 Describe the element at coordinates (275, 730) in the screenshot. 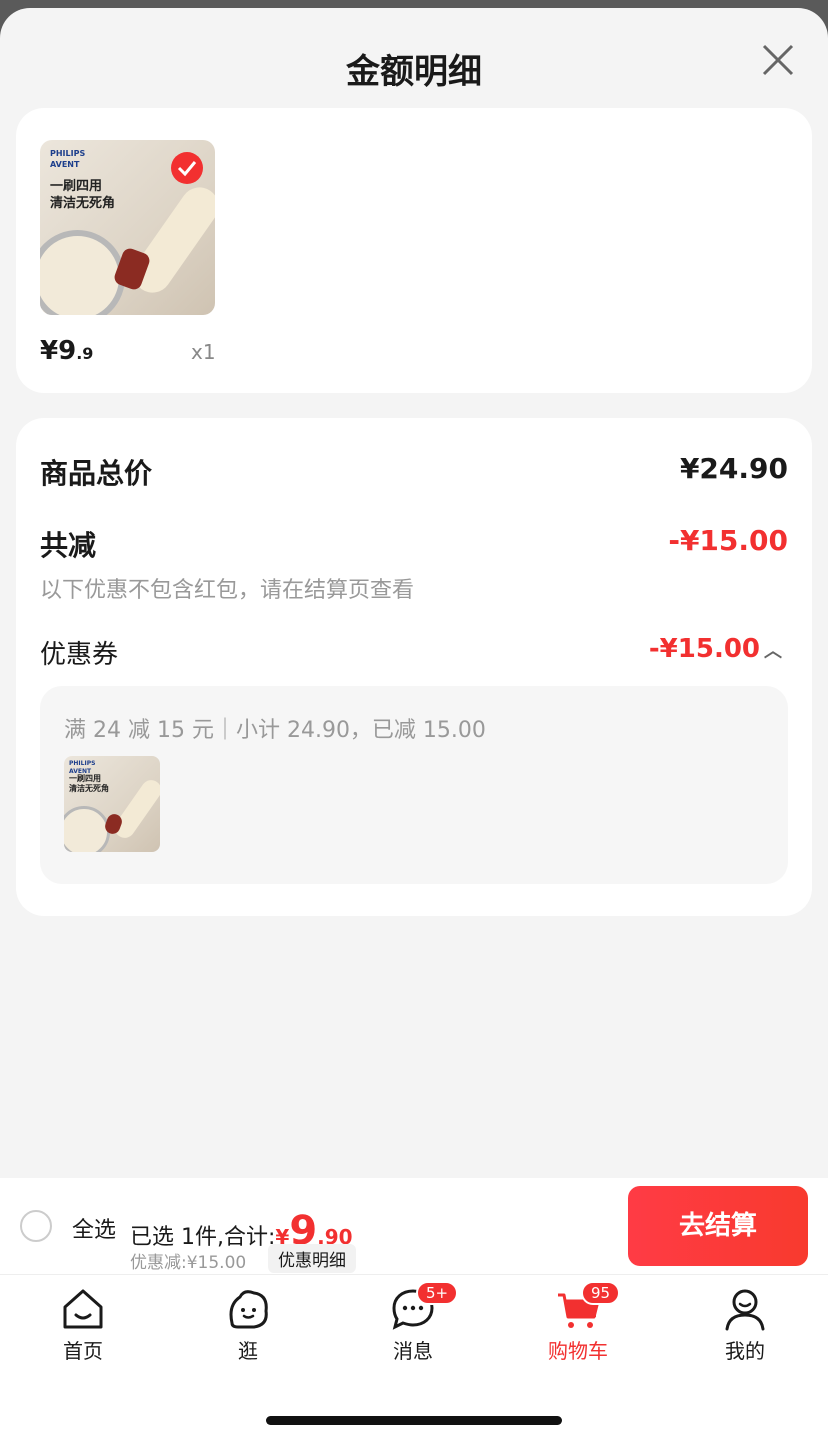

I see `coupon-rule: 满 24 减 15 元｜小计 24.90，已减 15.00` at that location.